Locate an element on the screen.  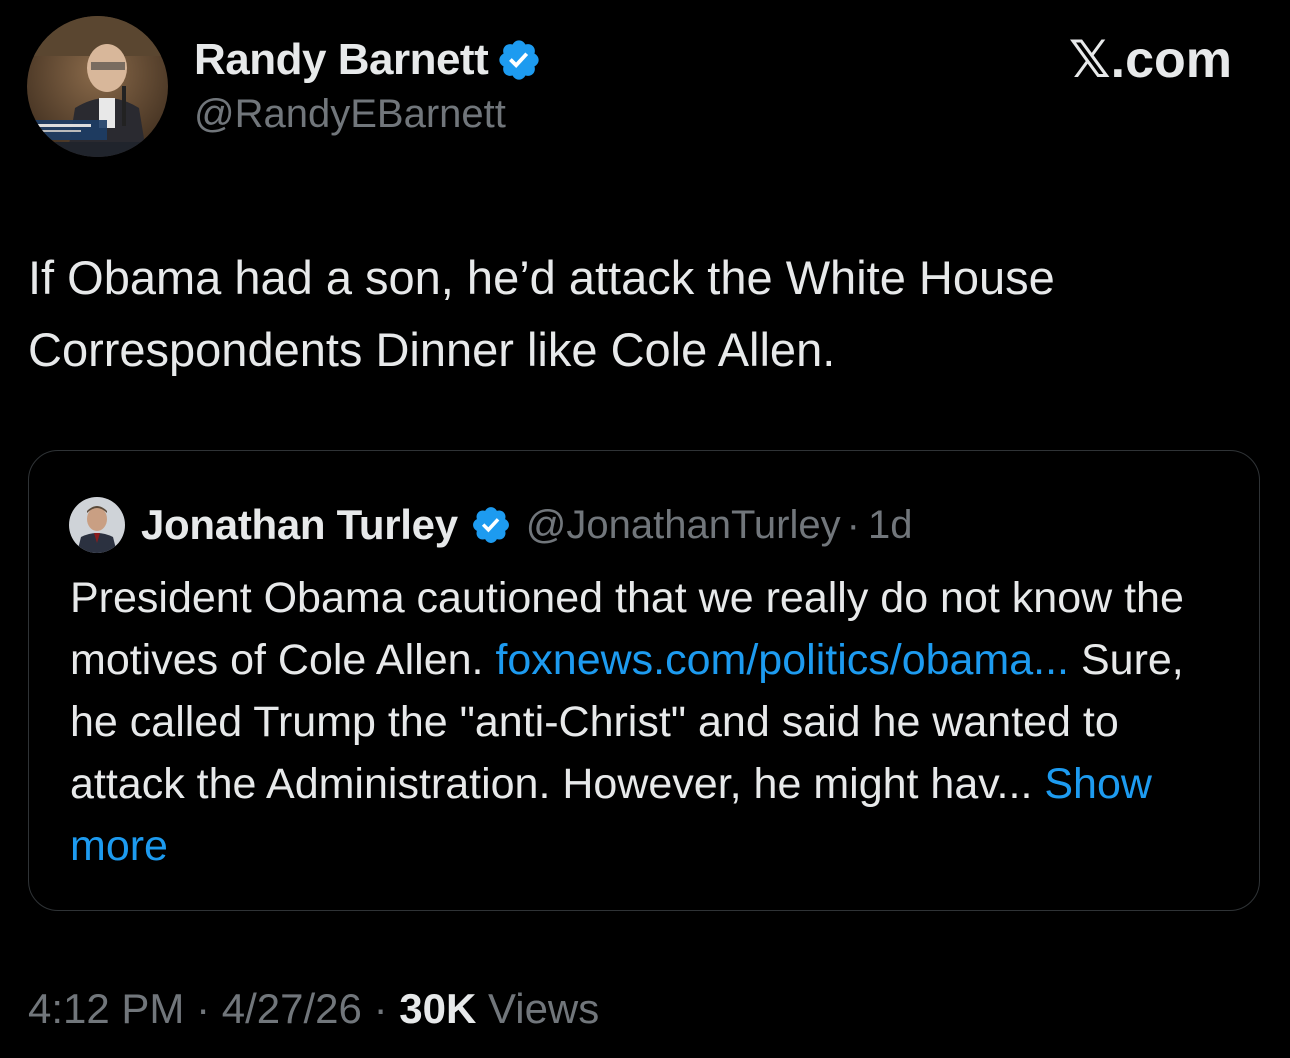
author-name-row: Randy Barnett is located at coordinates (368, 60).